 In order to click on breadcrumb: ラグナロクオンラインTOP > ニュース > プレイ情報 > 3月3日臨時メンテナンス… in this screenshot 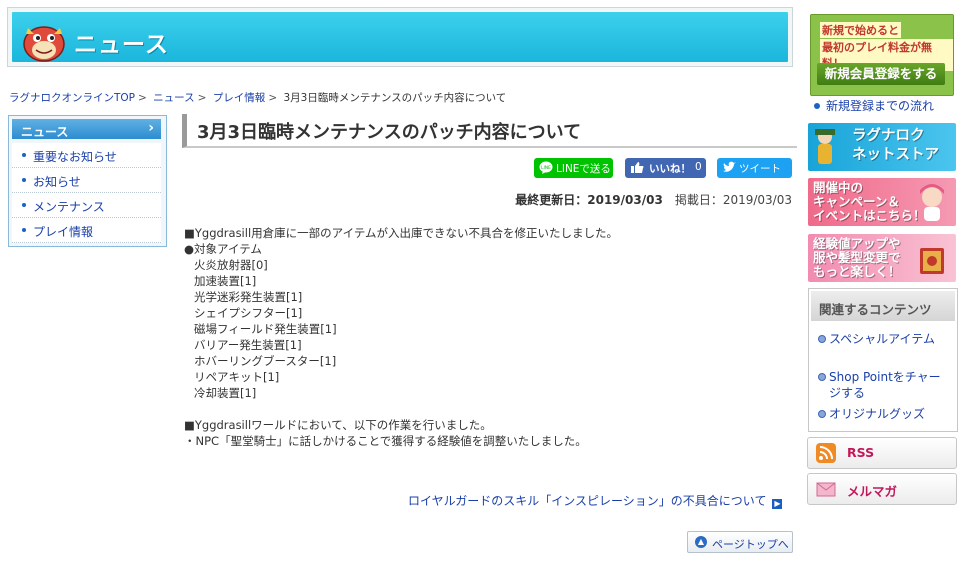, I will do `click(257, 97)`.